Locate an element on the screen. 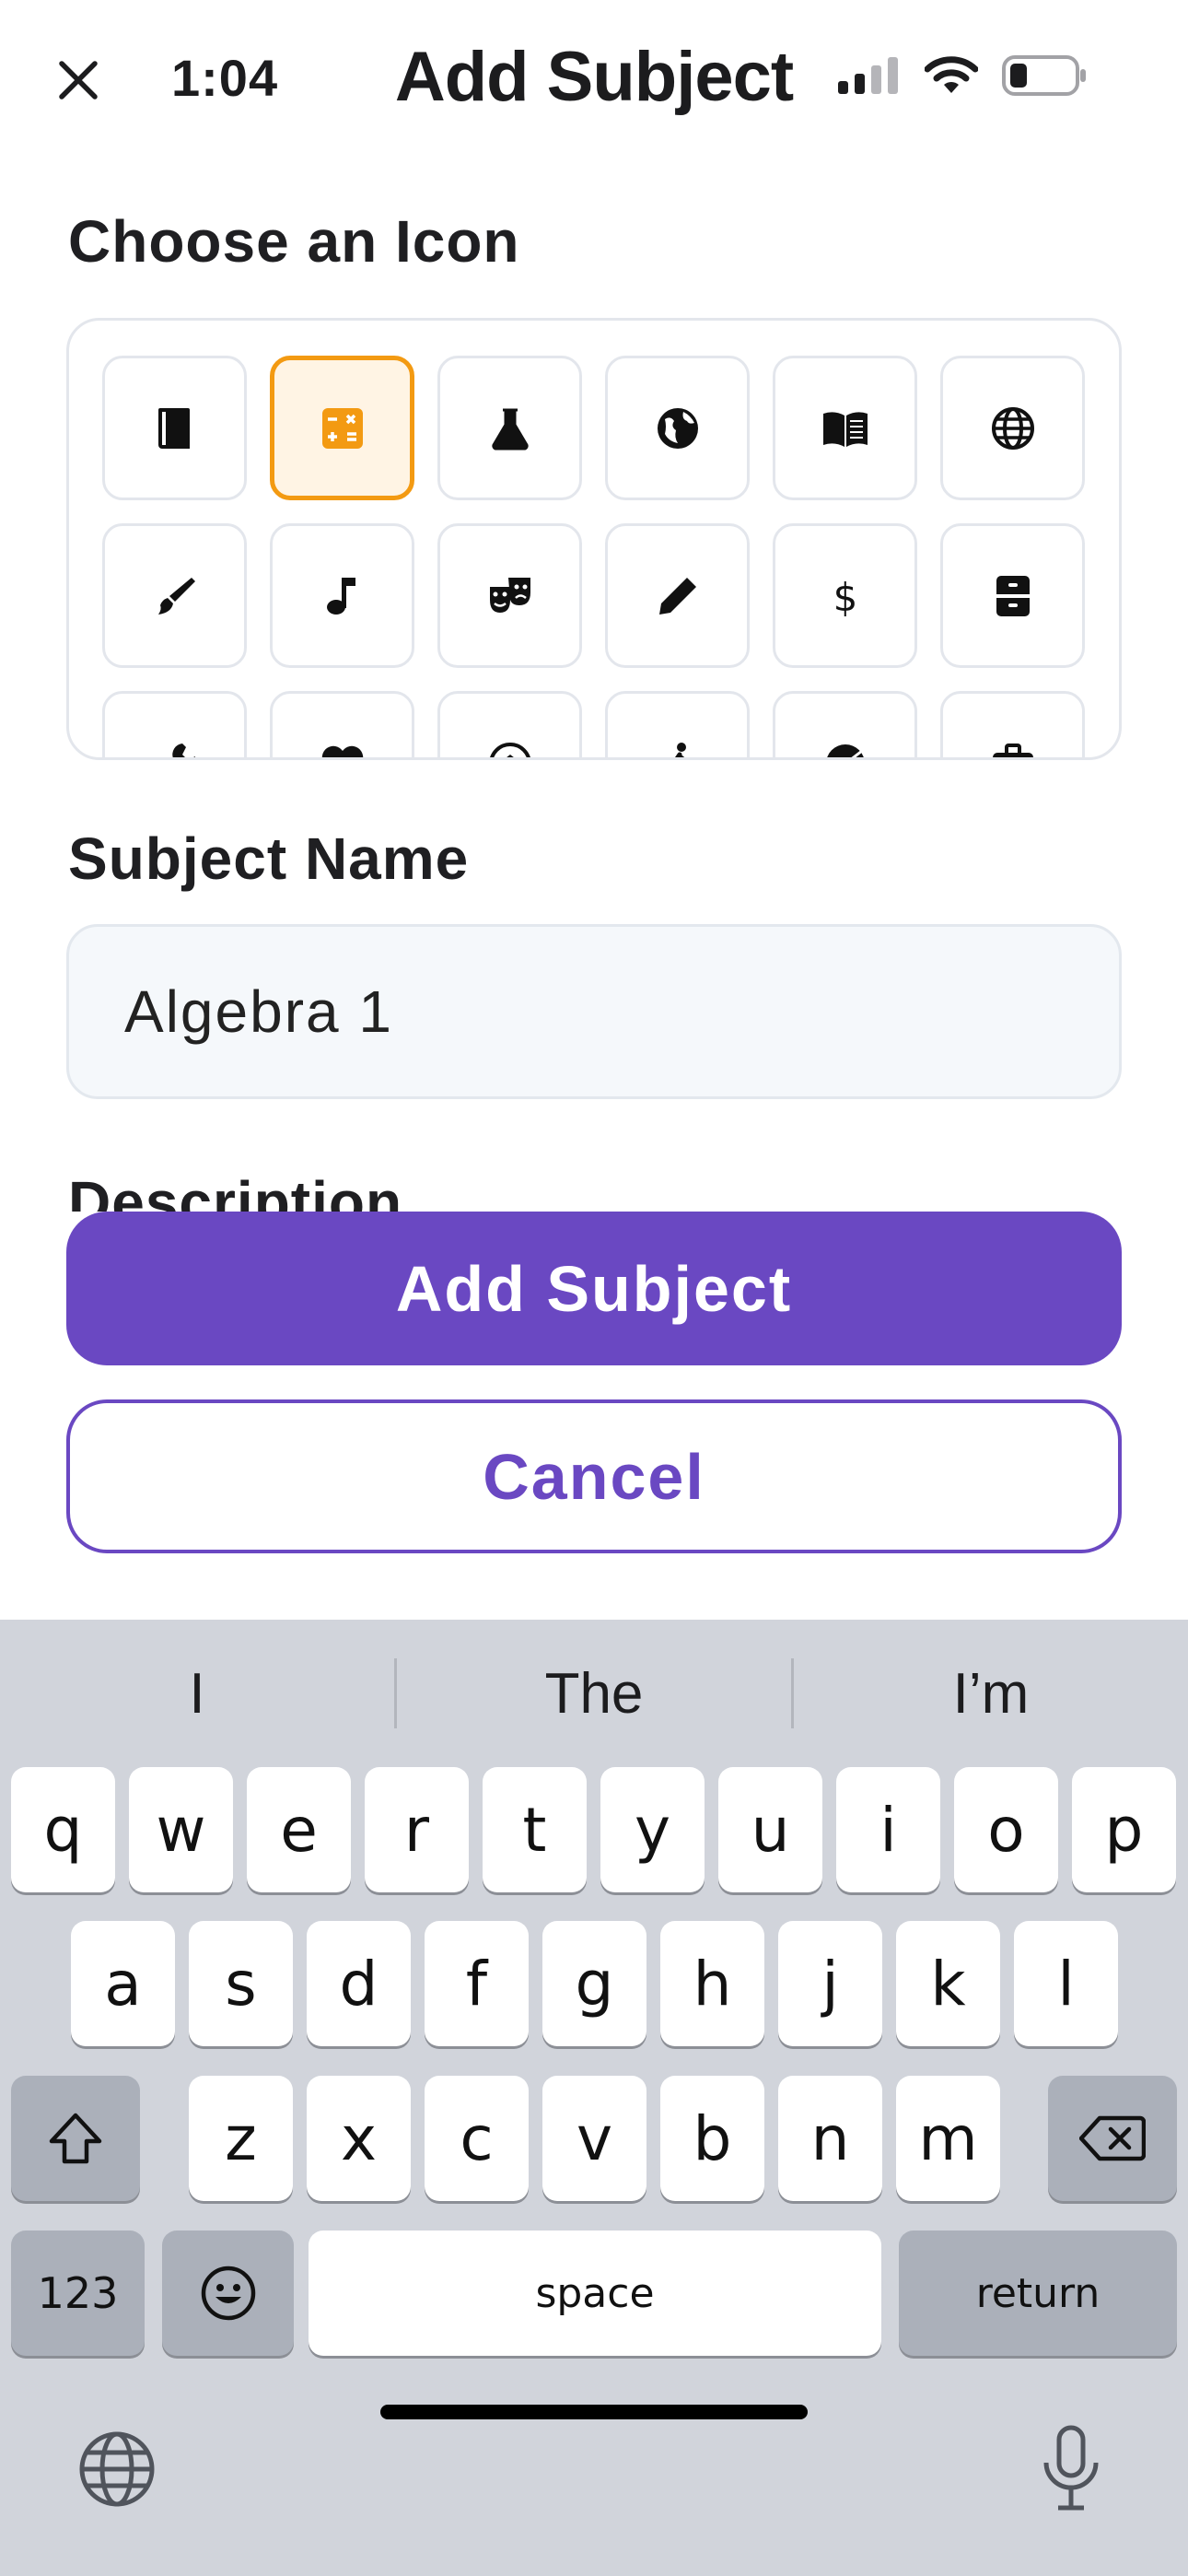  icon-option-person-running is located at coordinates (677, 724).